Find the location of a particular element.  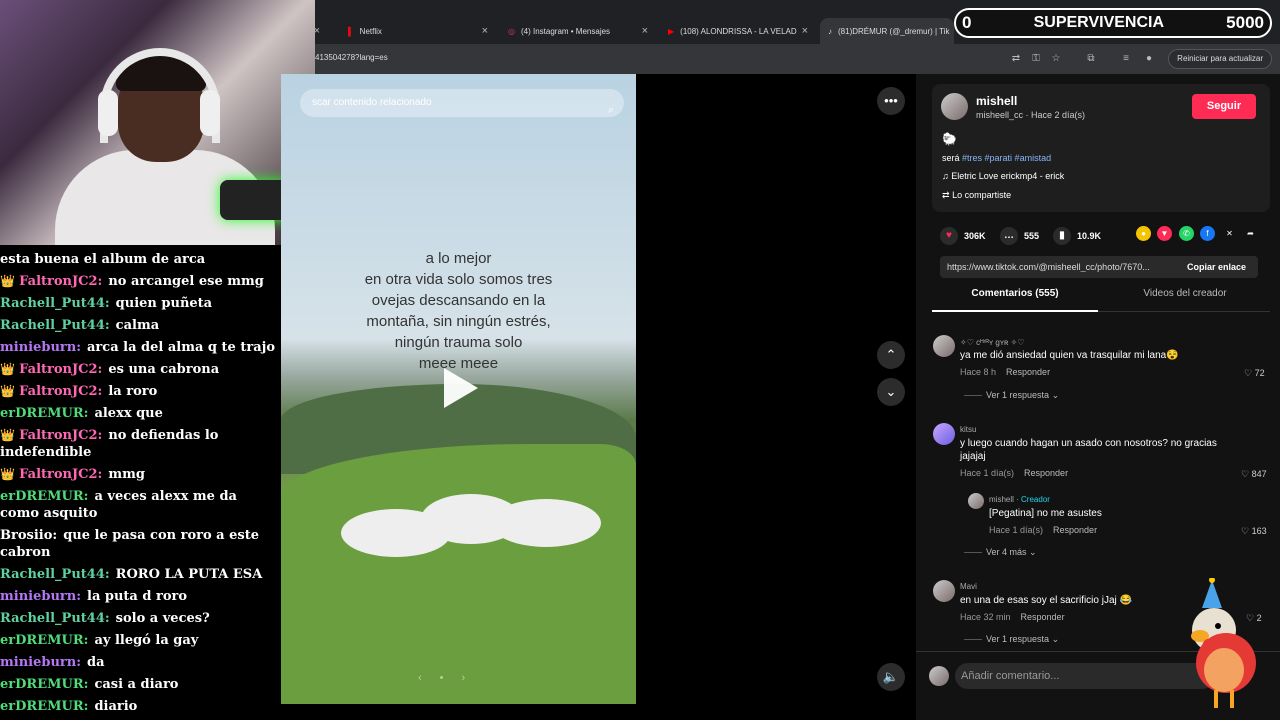

copy-link-button: Copiar enlace is located at coordinates (1216, 267).